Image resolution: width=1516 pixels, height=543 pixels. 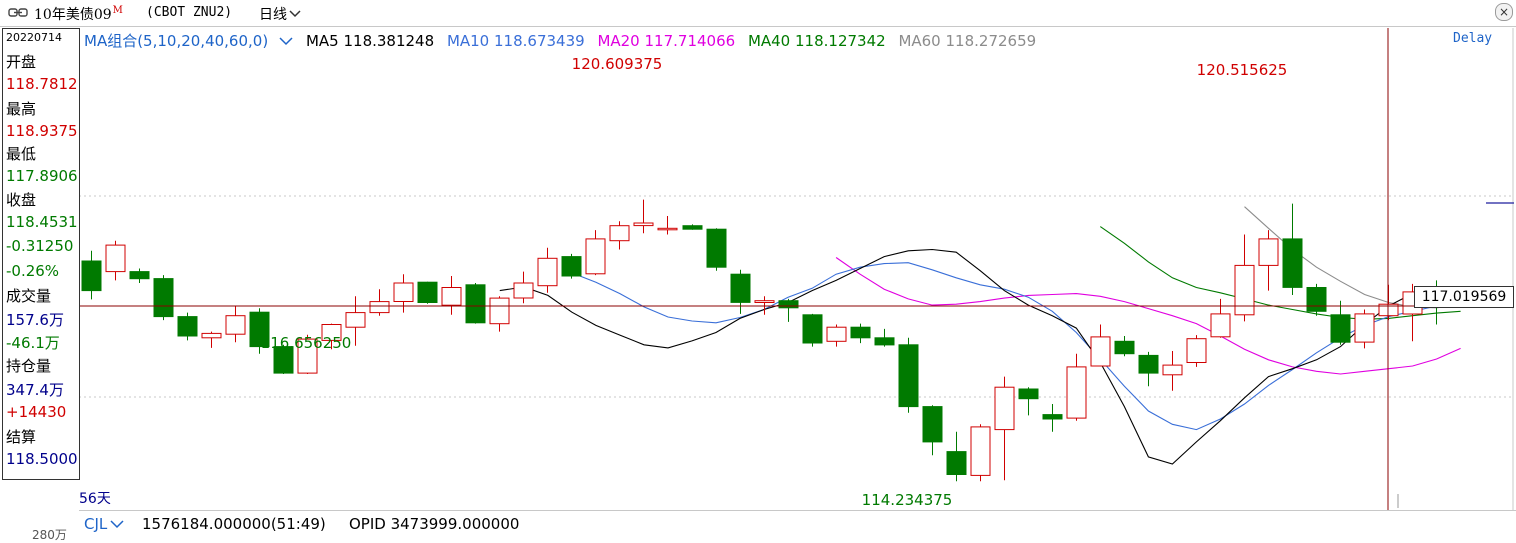 I want to click on trough-label-2: 114.234375, so click(x=907, y=500).